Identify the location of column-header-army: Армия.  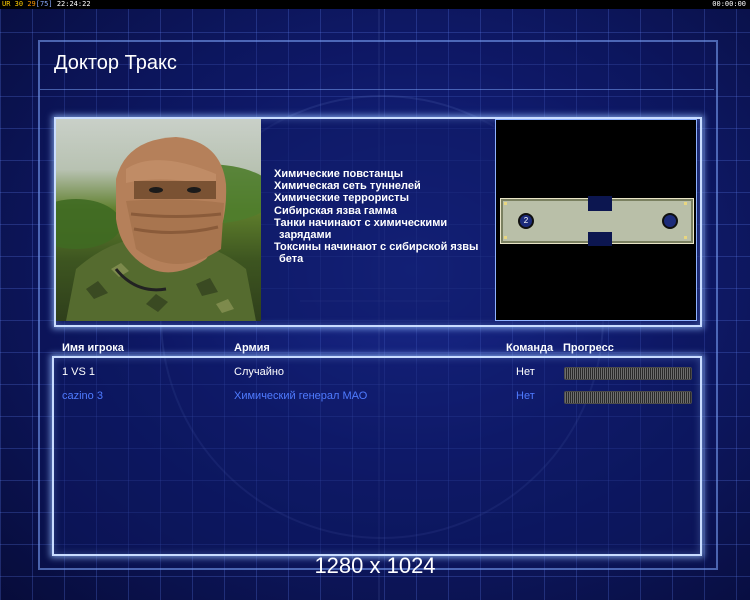
(252, 348).